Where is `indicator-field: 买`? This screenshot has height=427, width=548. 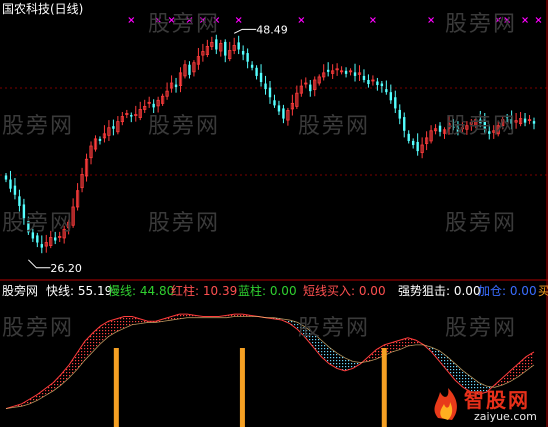 indicator-field: 买 is located at coordinates (543, 291).